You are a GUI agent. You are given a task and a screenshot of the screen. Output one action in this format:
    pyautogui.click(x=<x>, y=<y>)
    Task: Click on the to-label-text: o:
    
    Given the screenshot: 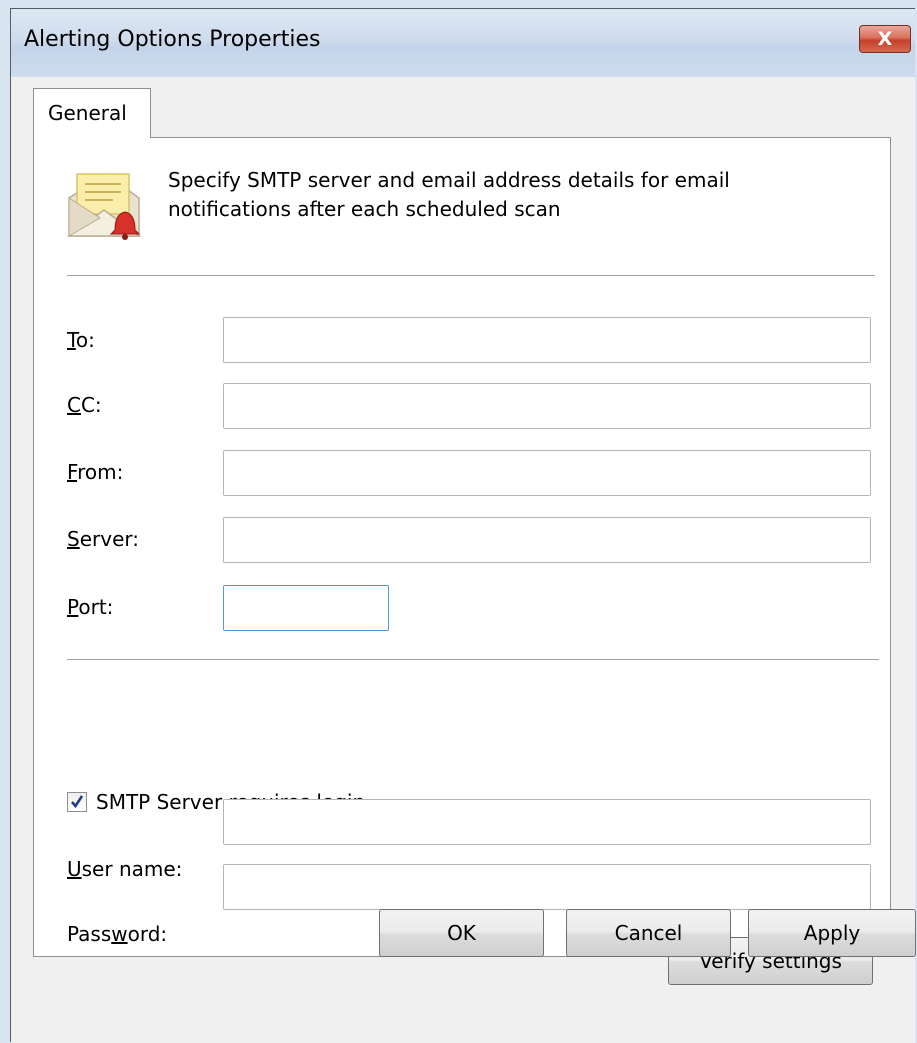 What is the action you would take?
    pyautogui.click(x=85, y=340)
    